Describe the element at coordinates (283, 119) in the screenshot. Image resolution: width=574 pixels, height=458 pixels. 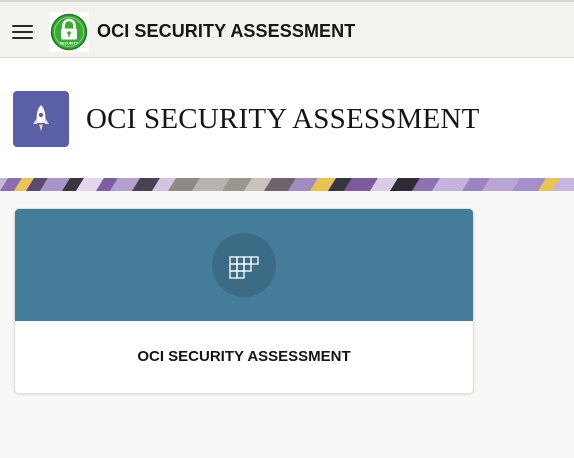
I see `page-title: OCI SECURITY ASSESSMENT` at that location.